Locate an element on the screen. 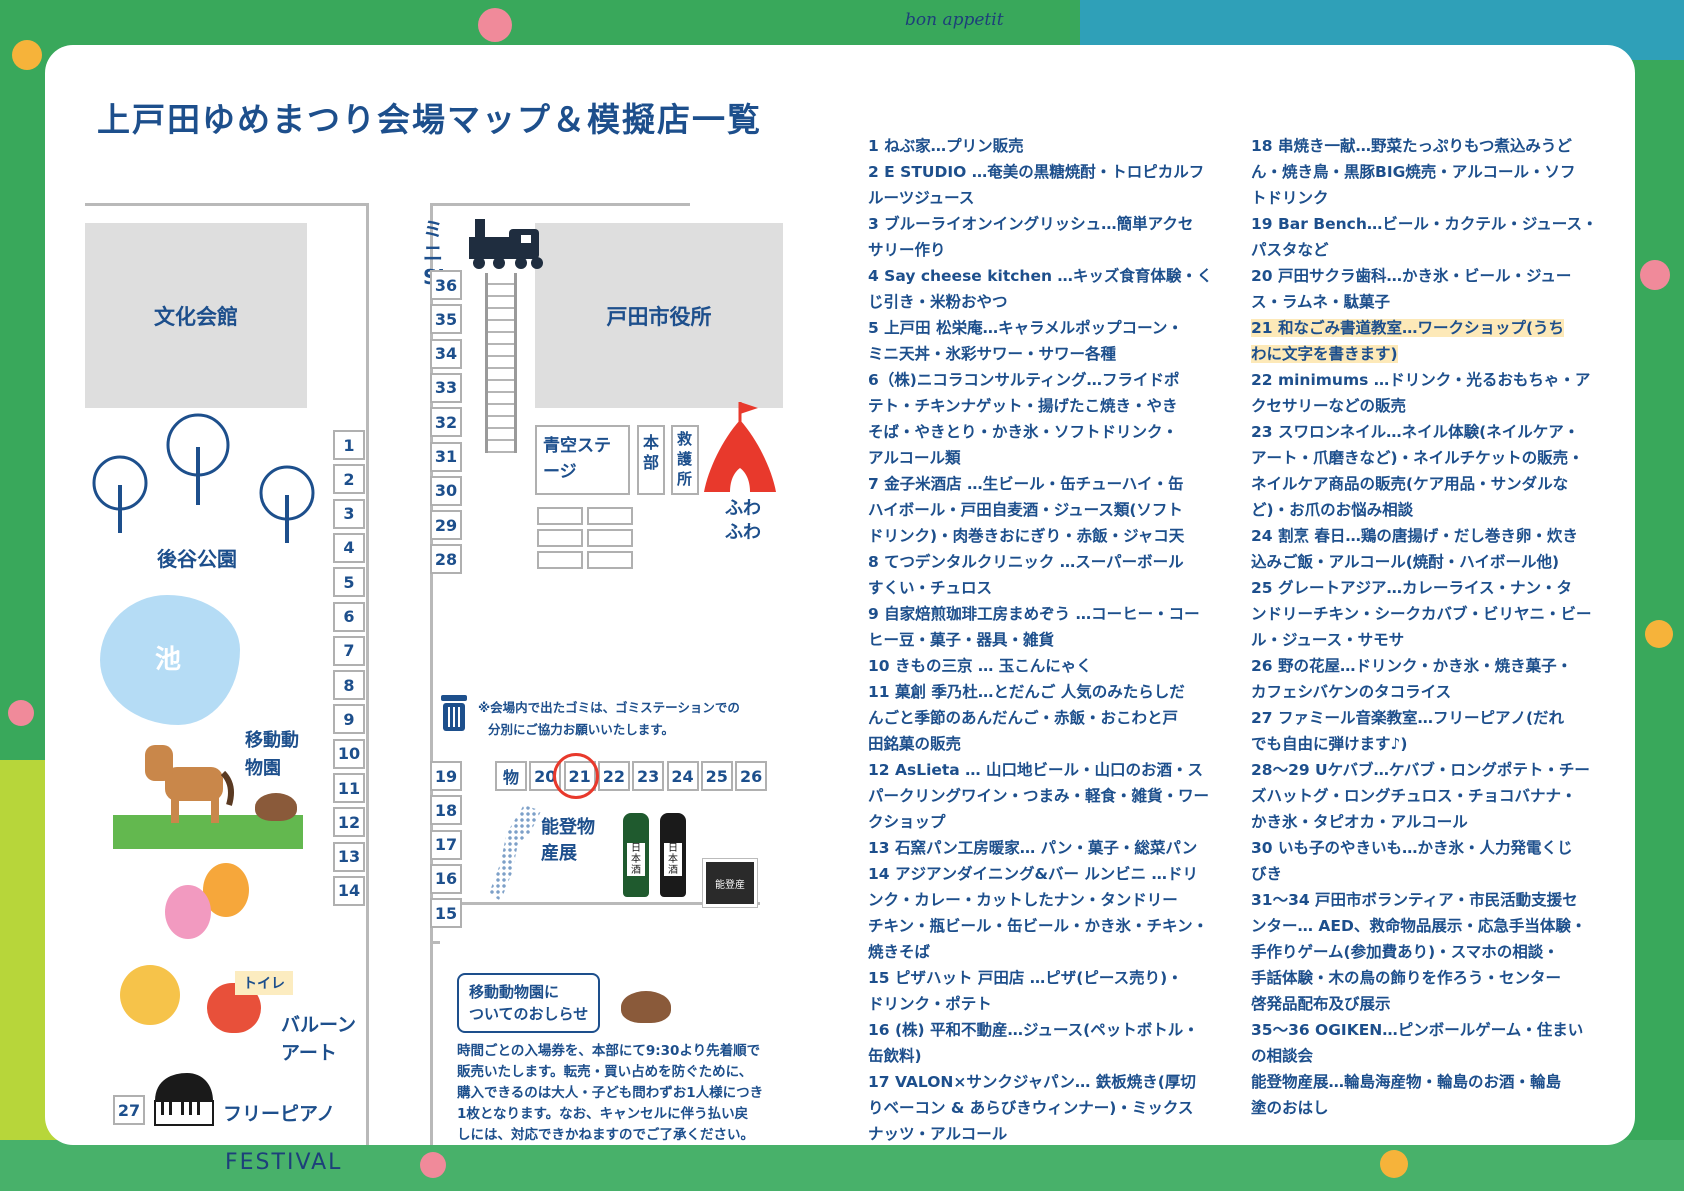 The image size is (1684, 1191). page-title: 上戸田ゆめまつり会場マップ＆模擬店一覧 is located at coordinates (429, 119).